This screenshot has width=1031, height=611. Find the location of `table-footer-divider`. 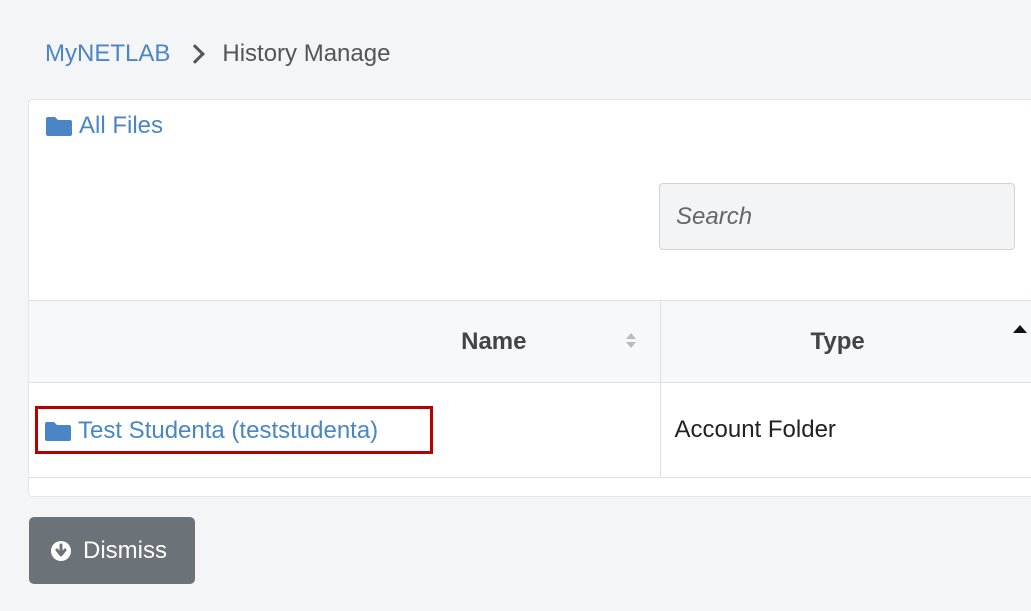

table-footer-divider is located at coordinates (530, 477).